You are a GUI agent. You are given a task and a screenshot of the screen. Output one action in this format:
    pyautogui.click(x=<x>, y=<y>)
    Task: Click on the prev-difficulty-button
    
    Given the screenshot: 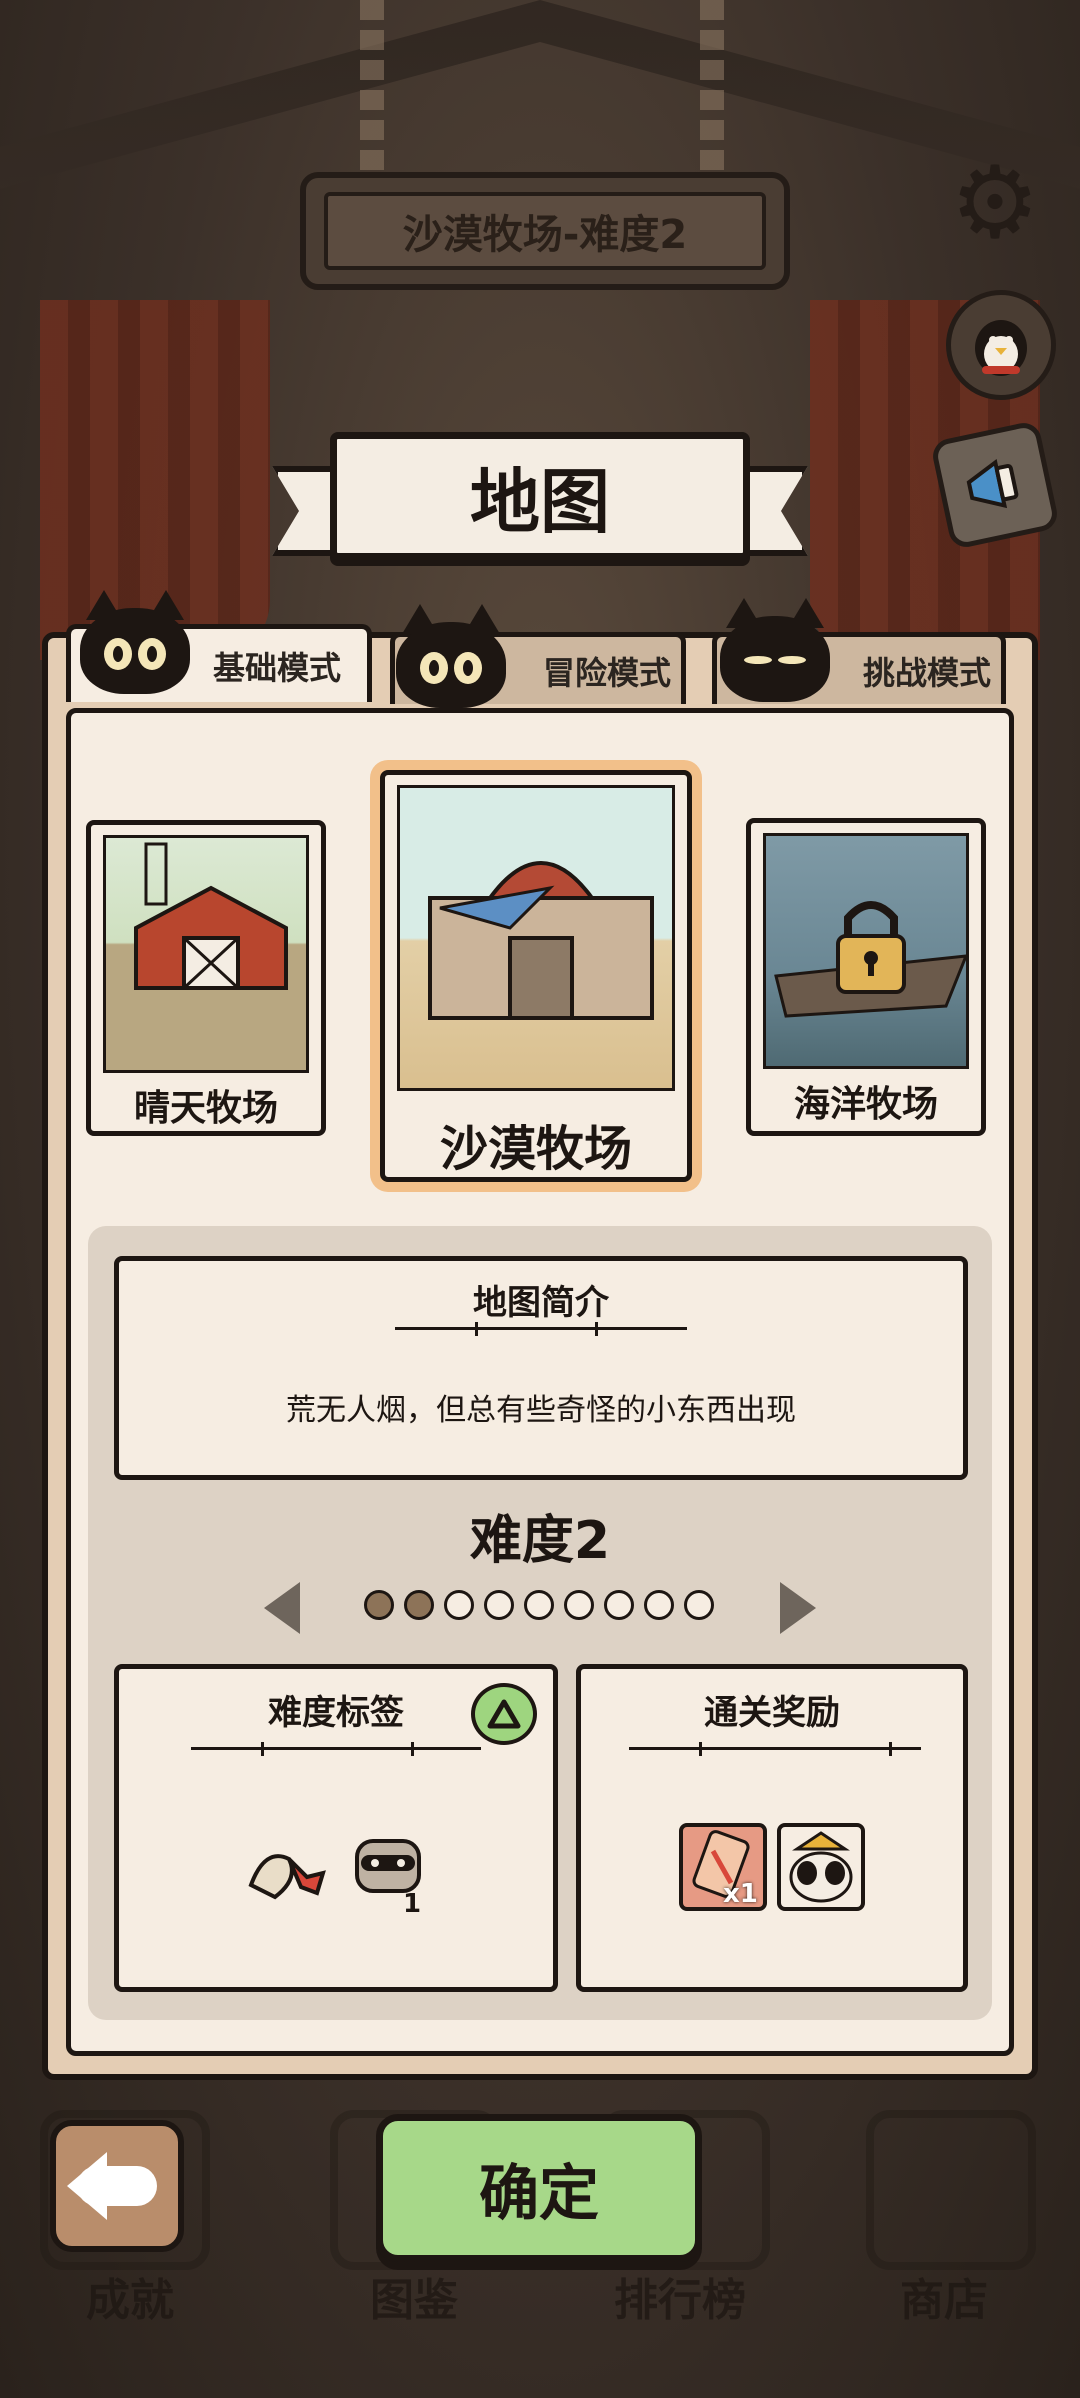 What is the action you would take?
    pyautogui.click(x=282, y=1608)
    